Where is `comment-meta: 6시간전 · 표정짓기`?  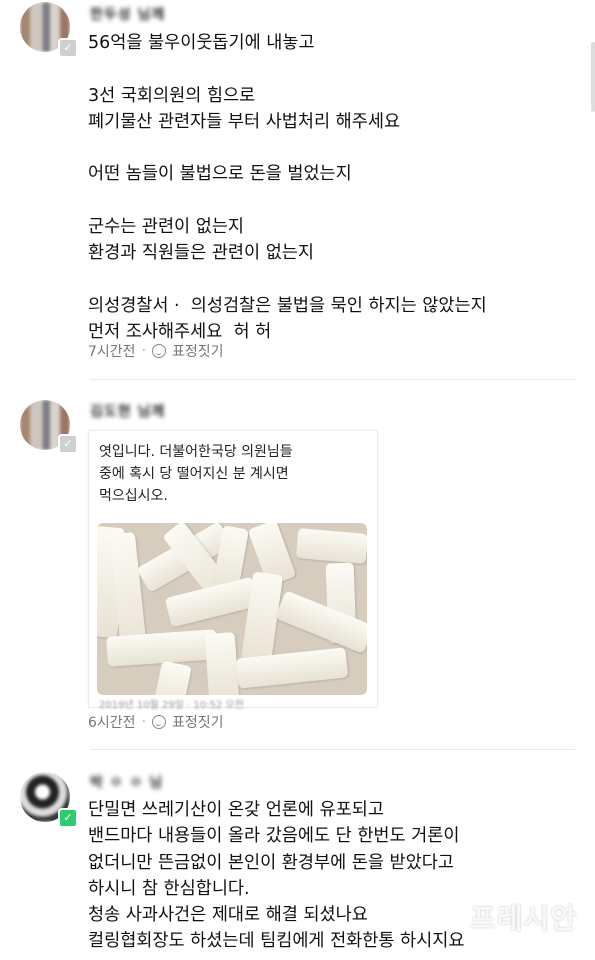 comment-meta: 6시간전 · 표정짓기 is located at coordinates (156, 722).